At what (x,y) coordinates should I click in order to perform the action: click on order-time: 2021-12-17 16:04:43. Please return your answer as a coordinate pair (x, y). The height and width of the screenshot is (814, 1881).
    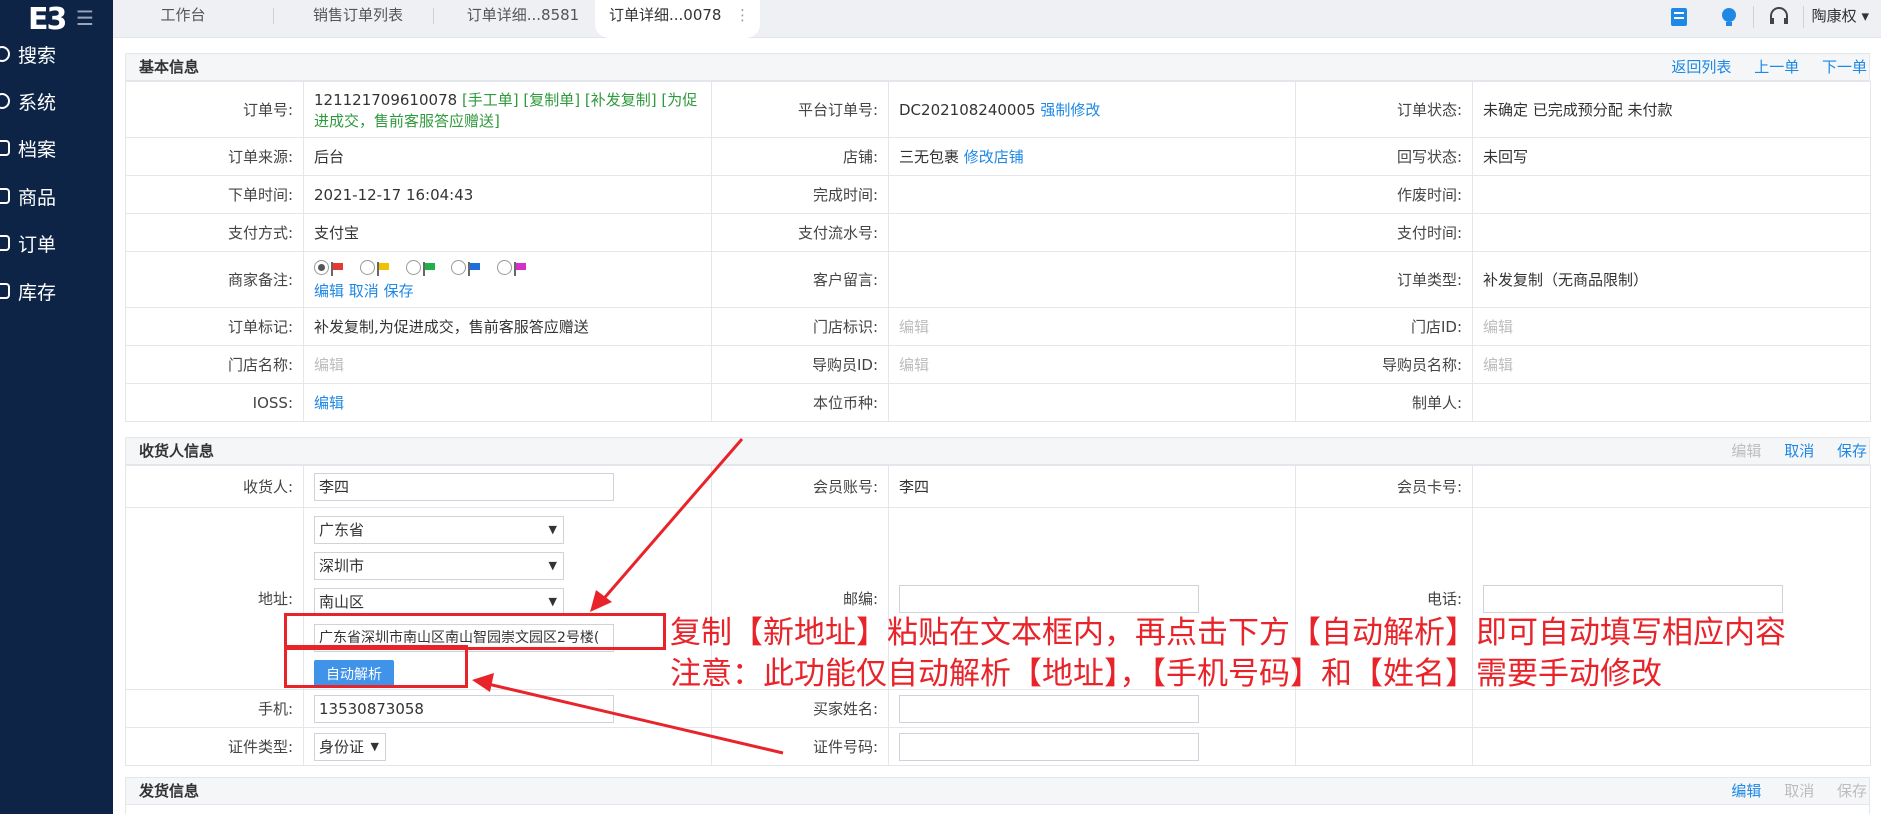
    Looking at the image, I should click on (507, 194).